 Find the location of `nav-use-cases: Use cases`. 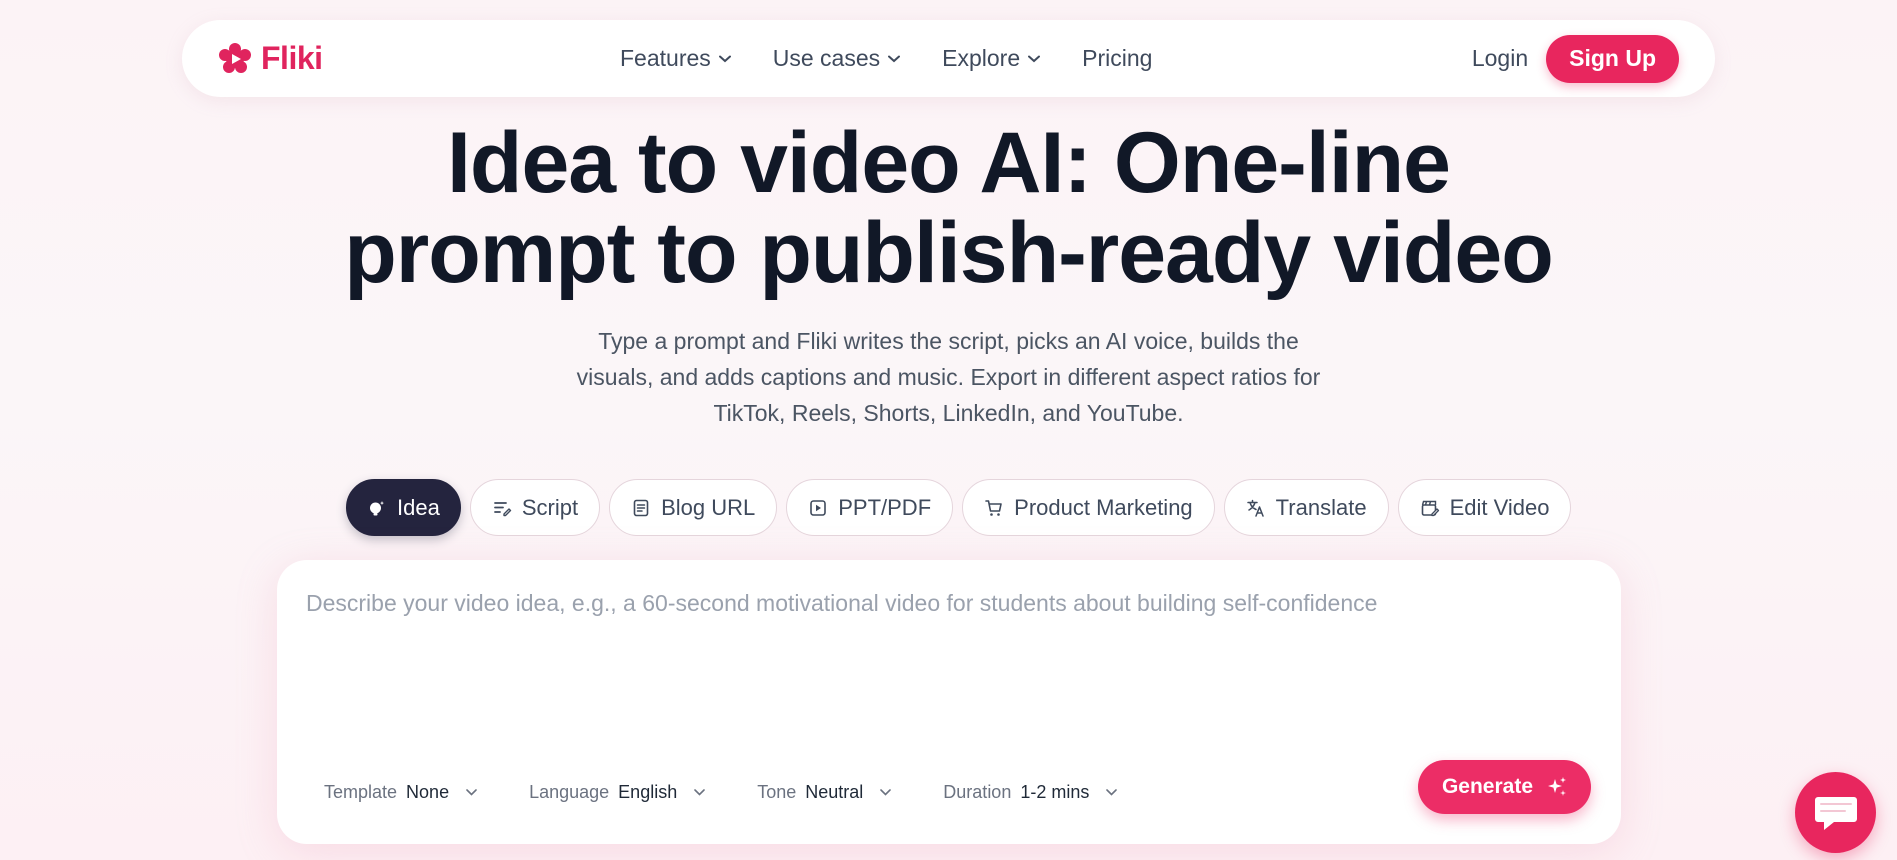

nav-use-cases: Use cases is located at coordinates (836, 58).